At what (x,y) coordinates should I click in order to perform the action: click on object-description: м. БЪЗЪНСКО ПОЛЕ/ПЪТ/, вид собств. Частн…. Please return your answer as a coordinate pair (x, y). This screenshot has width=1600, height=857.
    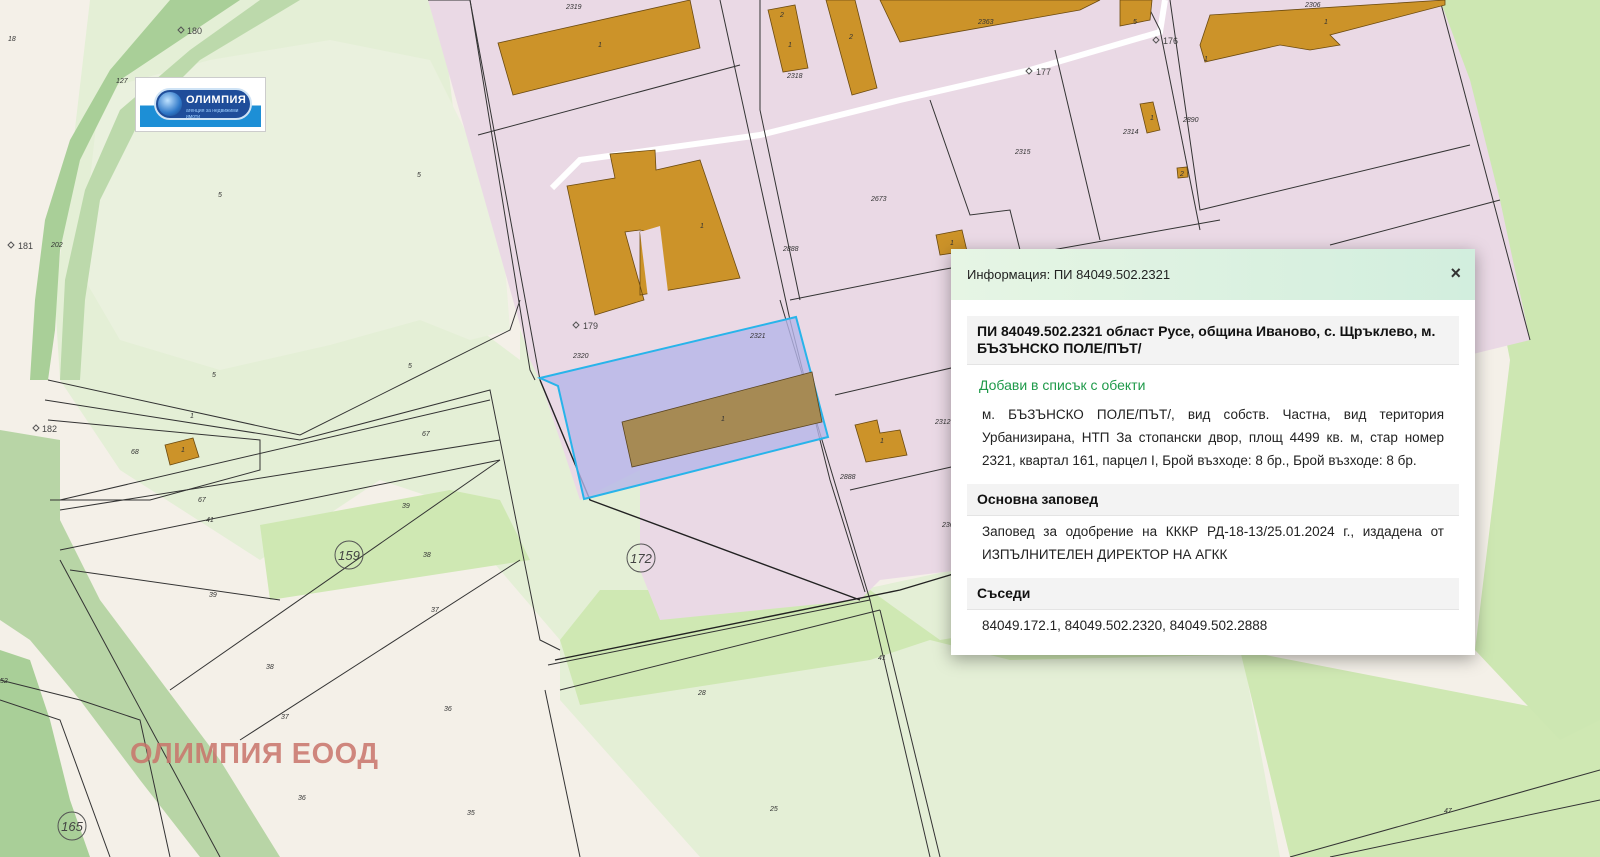
    Looking at the image, I should click on (1213, 437).